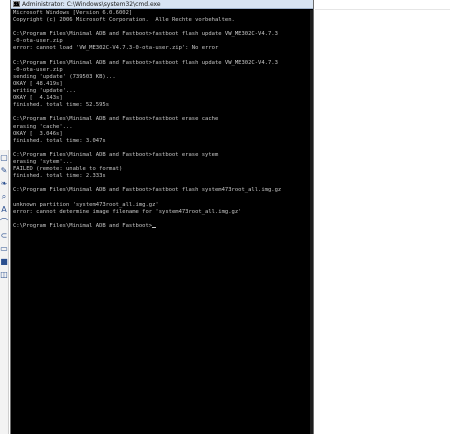  What do you see at coordinates (4, 210) in the screenshot?
I see `text-tool-icon: A` at bounding box center [4, 210].